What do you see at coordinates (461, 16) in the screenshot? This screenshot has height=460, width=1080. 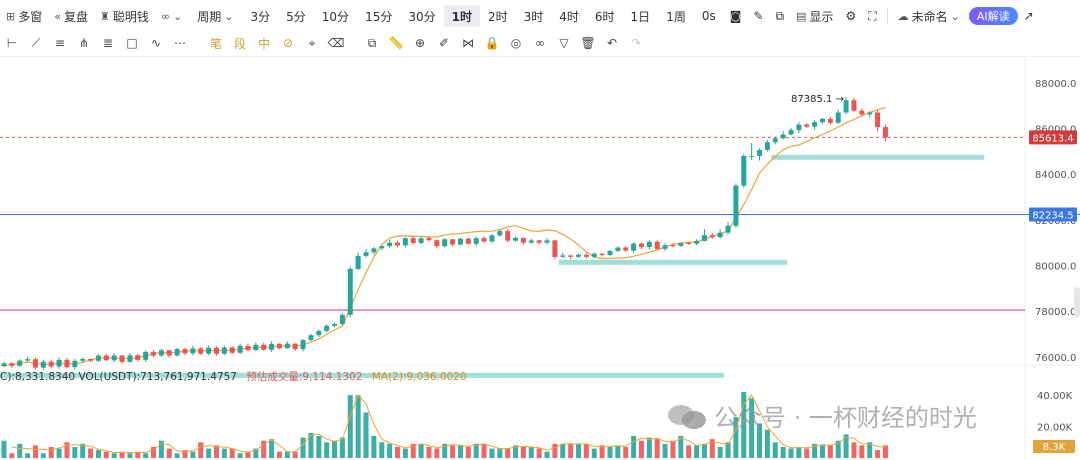 I see `interval-1h: 1时` at bounding box center [461, 16].